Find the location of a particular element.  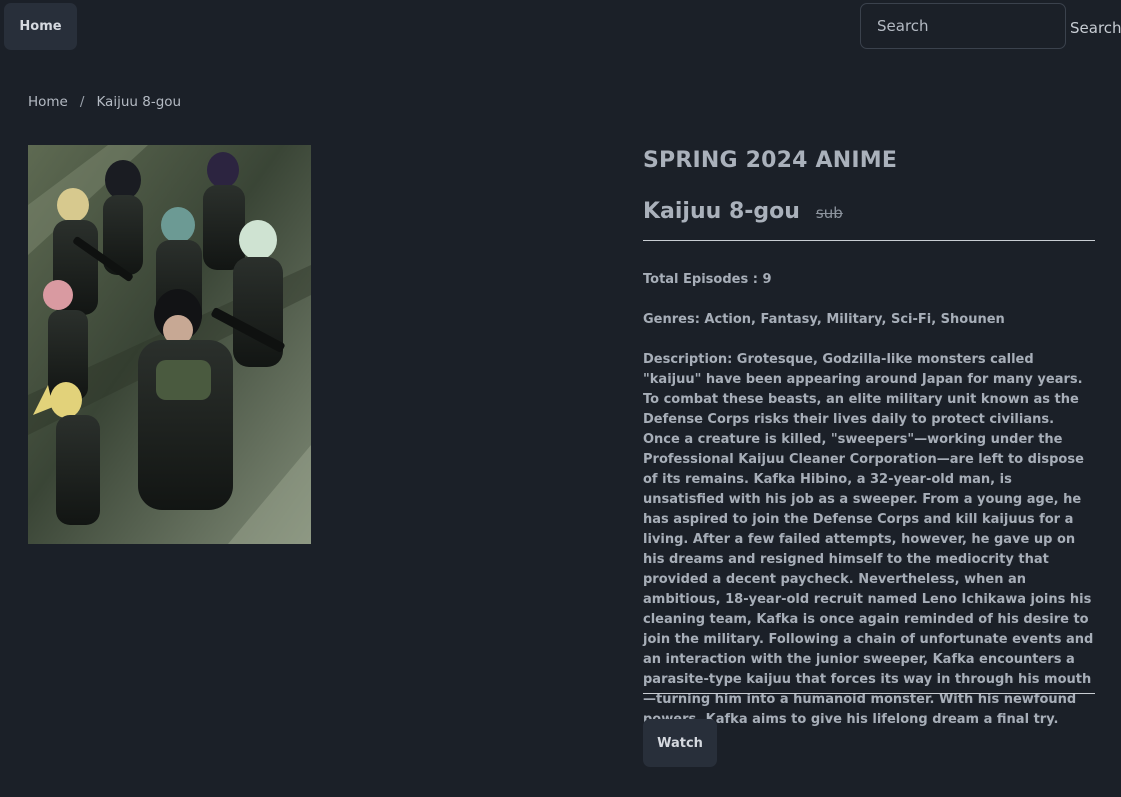

home-button: Home is located at coordinates (40, 26).